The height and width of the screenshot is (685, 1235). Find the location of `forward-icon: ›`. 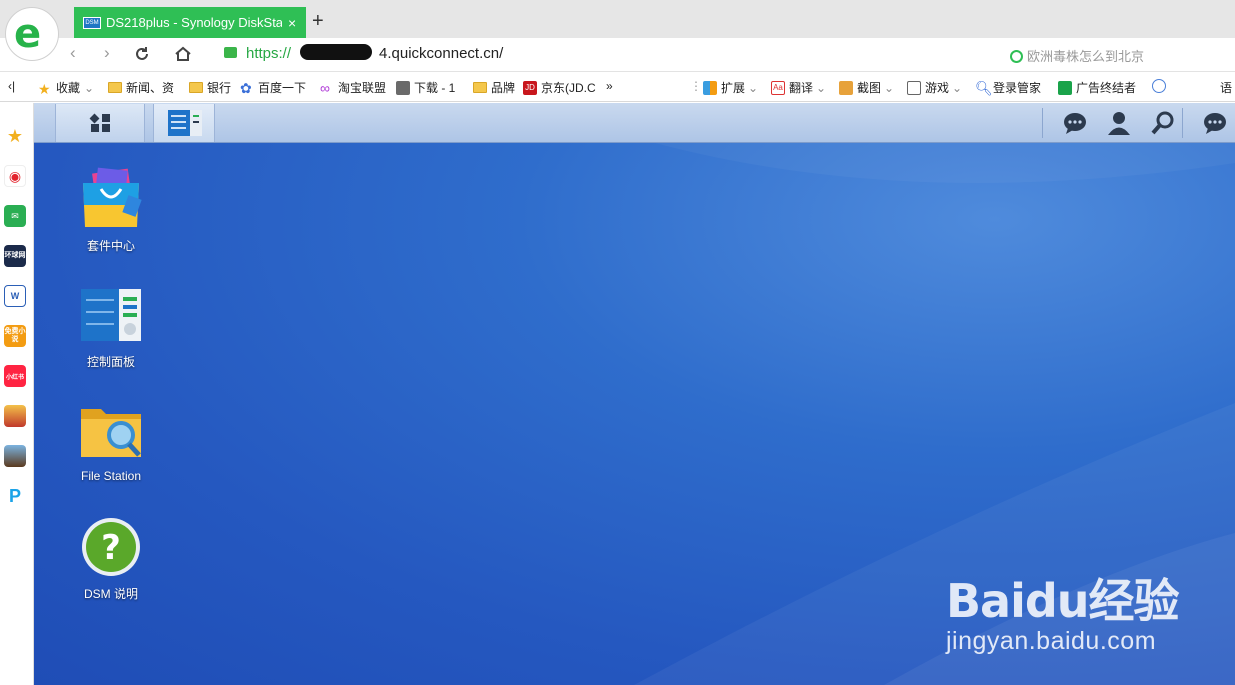

forward-icon: › is located at coordinates (107, 53).